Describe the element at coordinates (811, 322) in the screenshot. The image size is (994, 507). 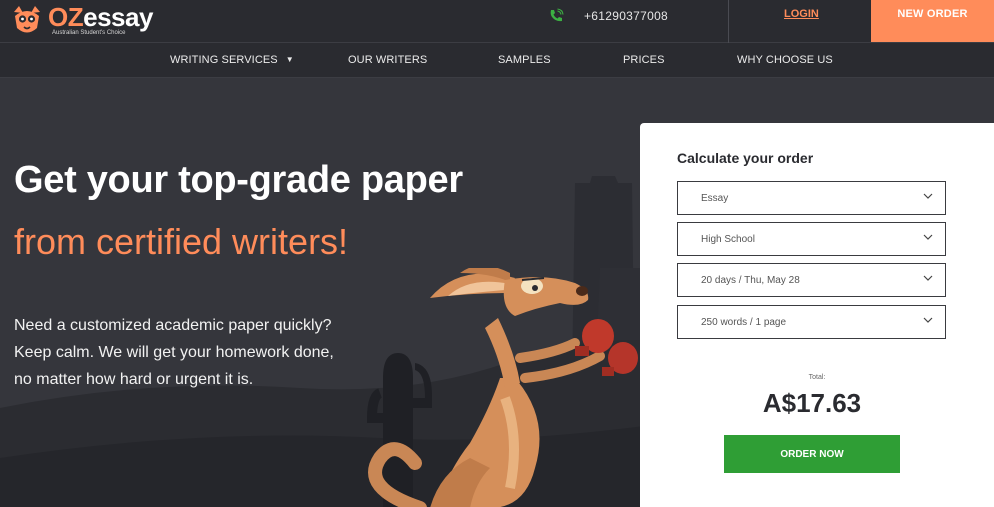
I see `pages-select: 250 words / 1 page` at that location.